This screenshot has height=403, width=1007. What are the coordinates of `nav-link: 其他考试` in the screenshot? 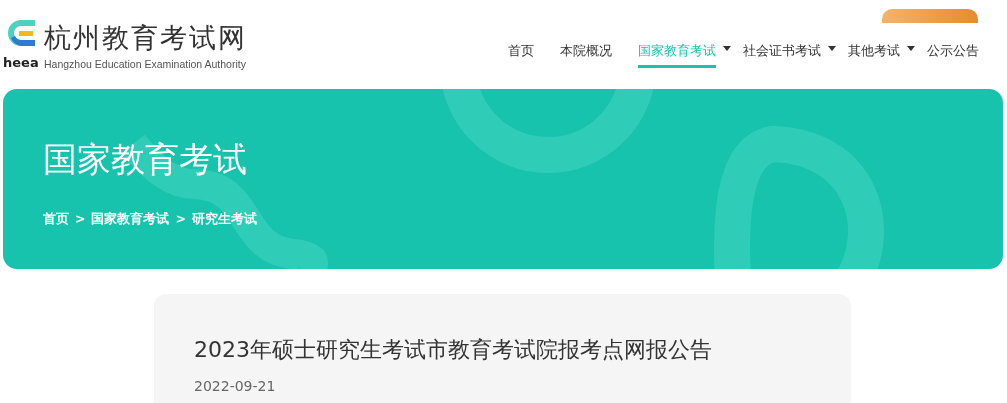 It's located at (874, 55).